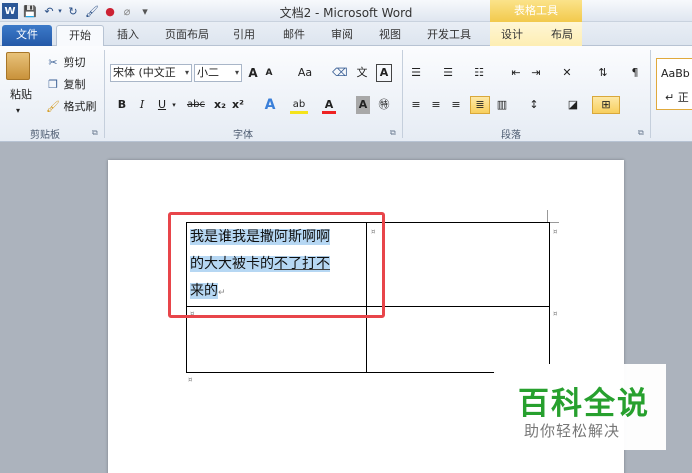  I want to click on watermark: 百科全说 助你轻松解决, so click(580, 407).